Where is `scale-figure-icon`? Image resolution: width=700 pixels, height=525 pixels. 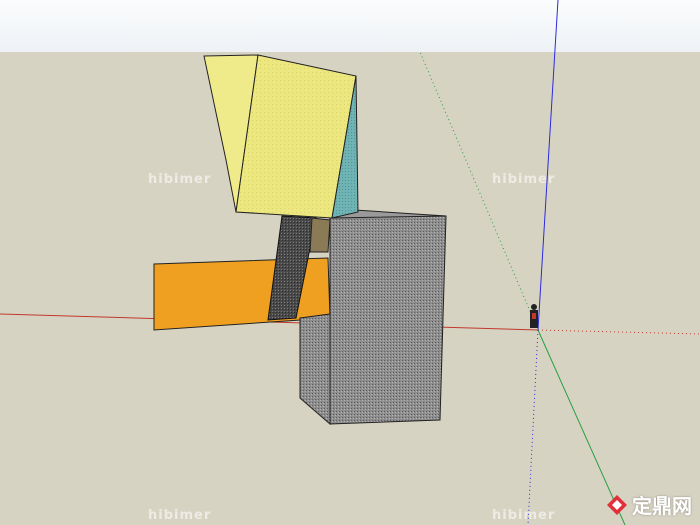 scale-figure-icon is located at coordinates (534, 316).